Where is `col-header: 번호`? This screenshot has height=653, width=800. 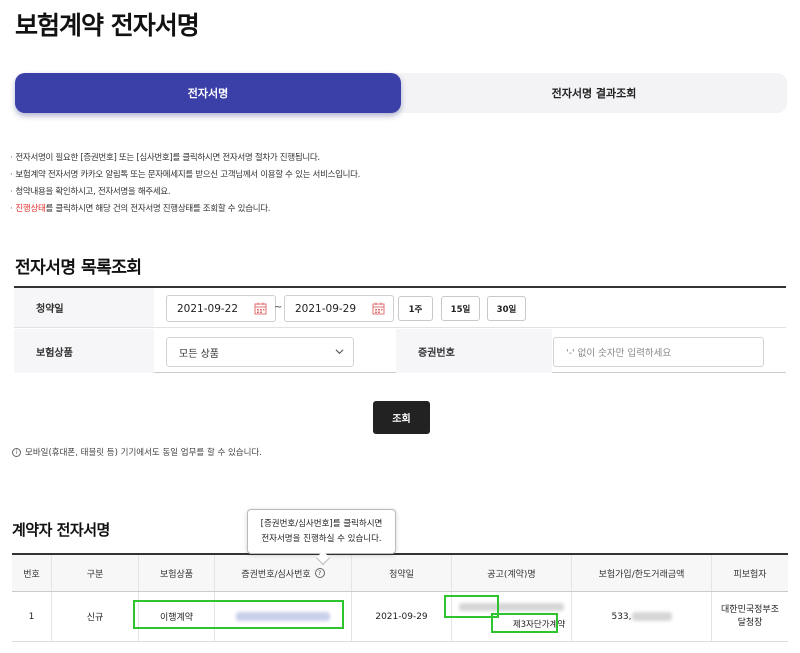 col-header: 번호 is located at coordinates (32, 573).